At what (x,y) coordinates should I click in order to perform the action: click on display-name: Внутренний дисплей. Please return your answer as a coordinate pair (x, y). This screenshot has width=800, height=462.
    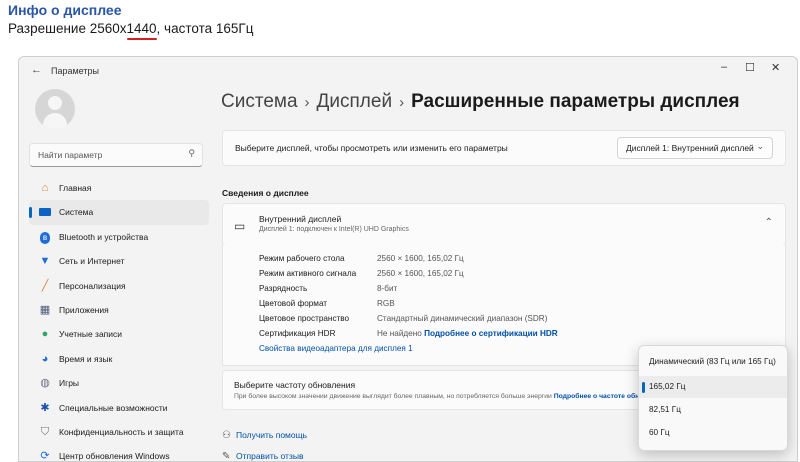
    Looking at the image, I should click on (300, 219).